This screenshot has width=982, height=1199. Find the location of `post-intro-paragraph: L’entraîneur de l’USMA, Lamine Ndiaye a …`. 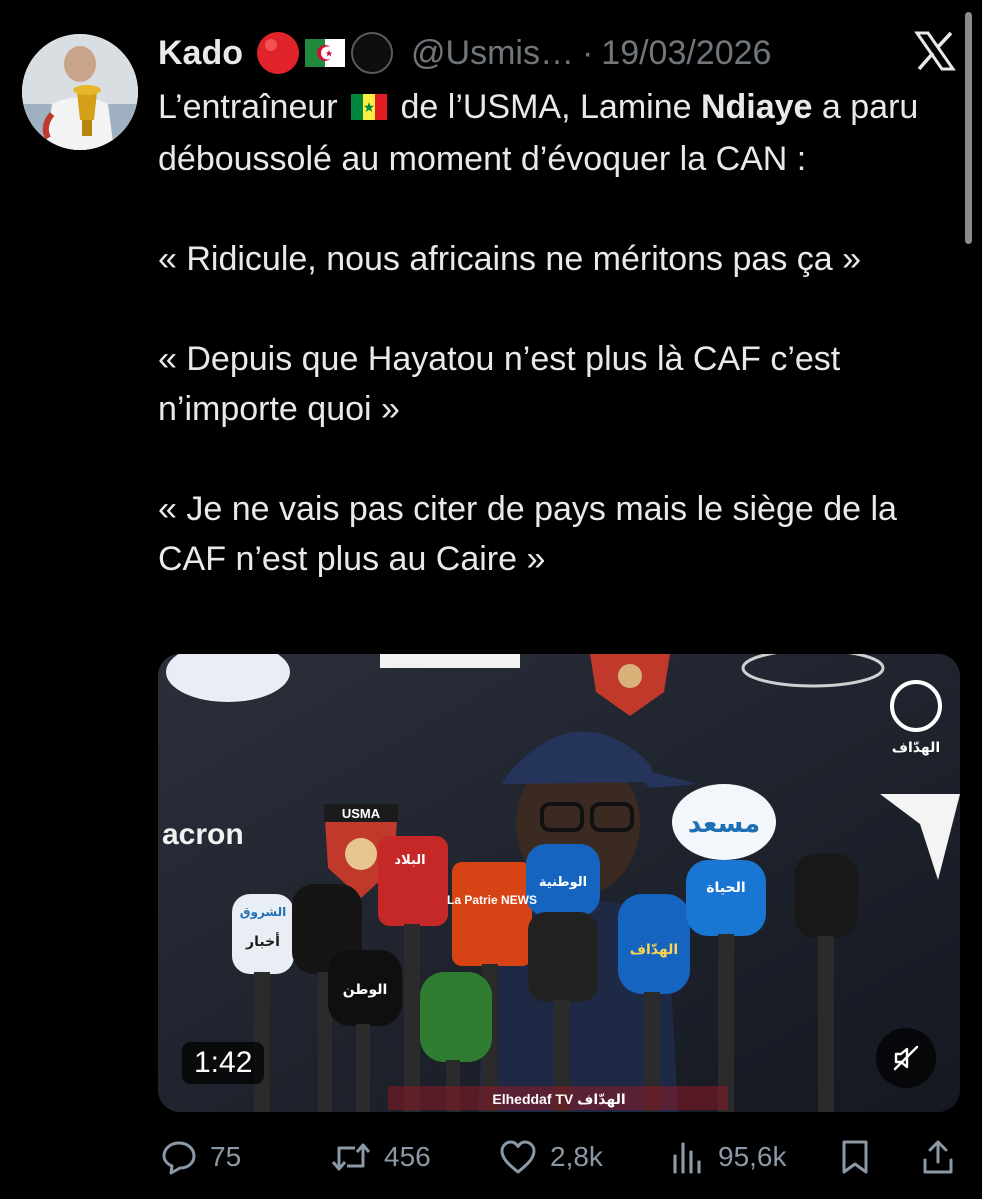

post-intro-paragraph: L’entraîneur de l’USMA, Lamine Ndiaye a … is located at coordinates (563, 133).